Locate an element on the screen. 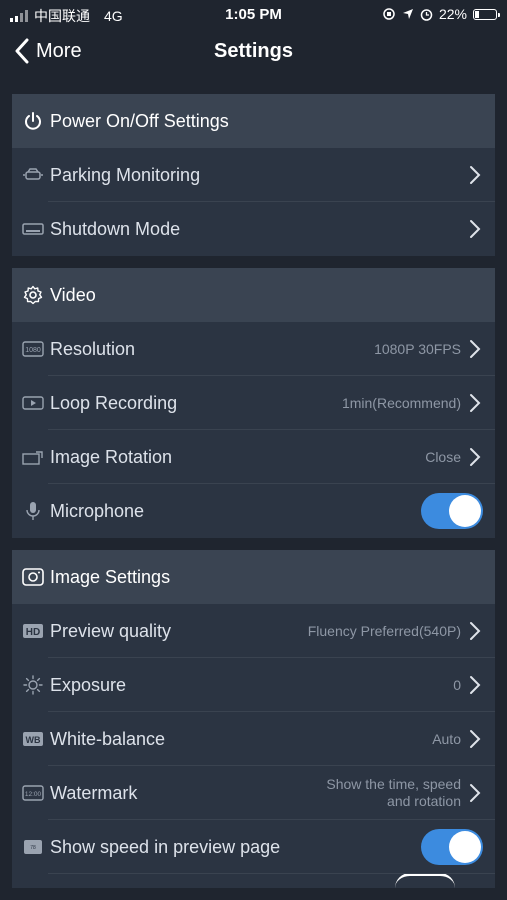 The image size is (507, 900). resolution-1080-icon: 1080 is located at coordinates (33, 349).